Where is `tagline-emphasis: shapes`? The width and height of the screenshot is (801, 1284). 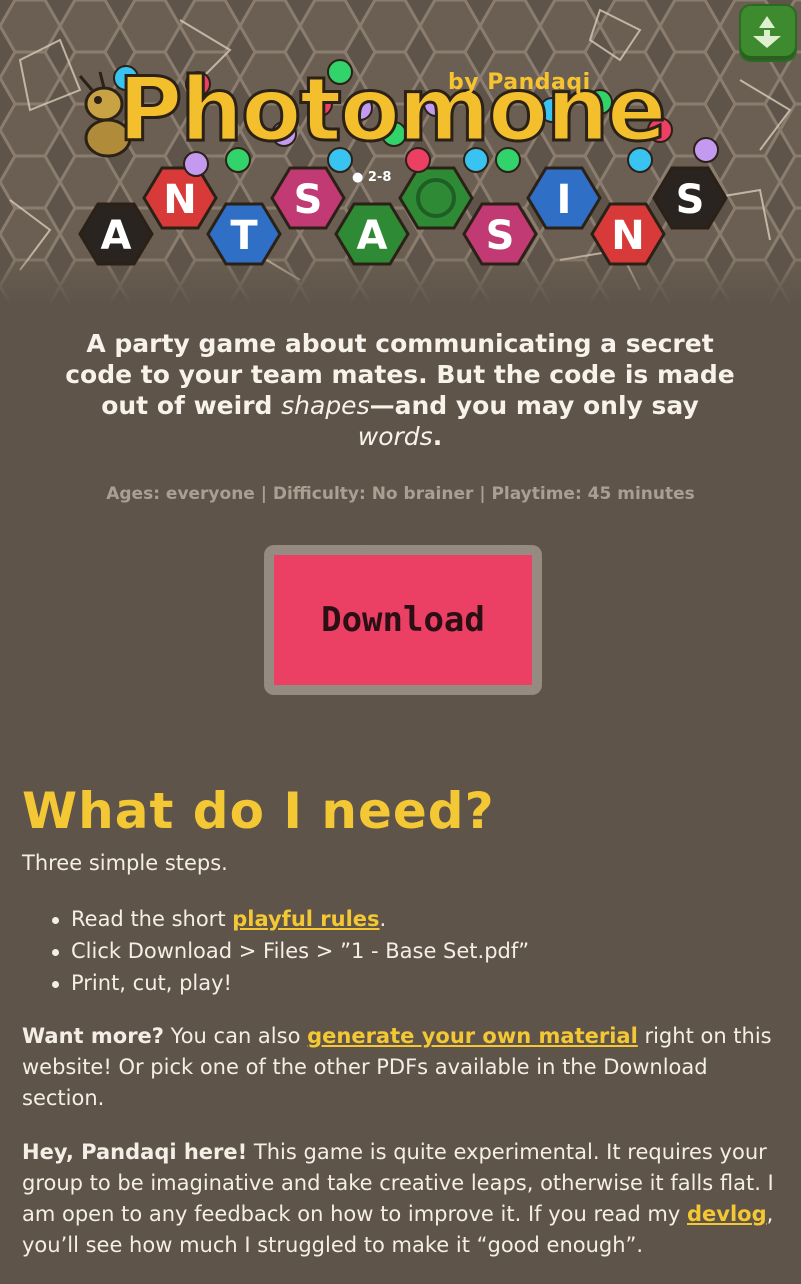 tagline-emphasis: shapes is located at coordinates (325, 405).